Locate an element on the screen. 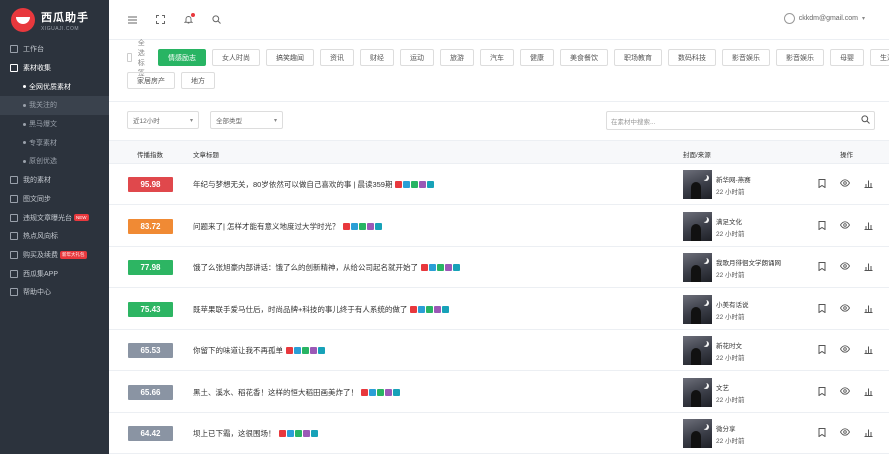 The image size is (889, 454). tag-button: 女人时尚 is located at coordinates (236, 57).